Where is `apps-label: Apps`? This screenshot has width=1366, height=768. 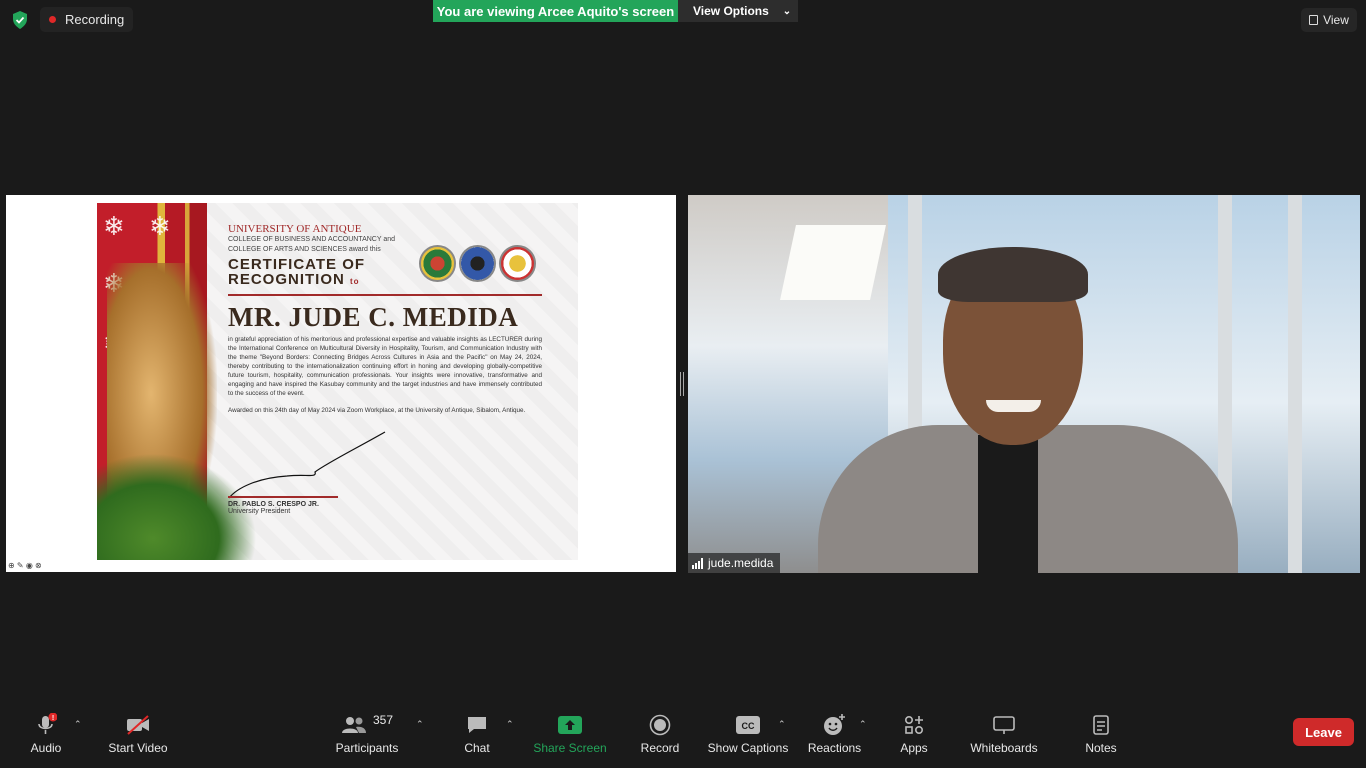 apps-label: Apps is located at coordinates (914, 748).